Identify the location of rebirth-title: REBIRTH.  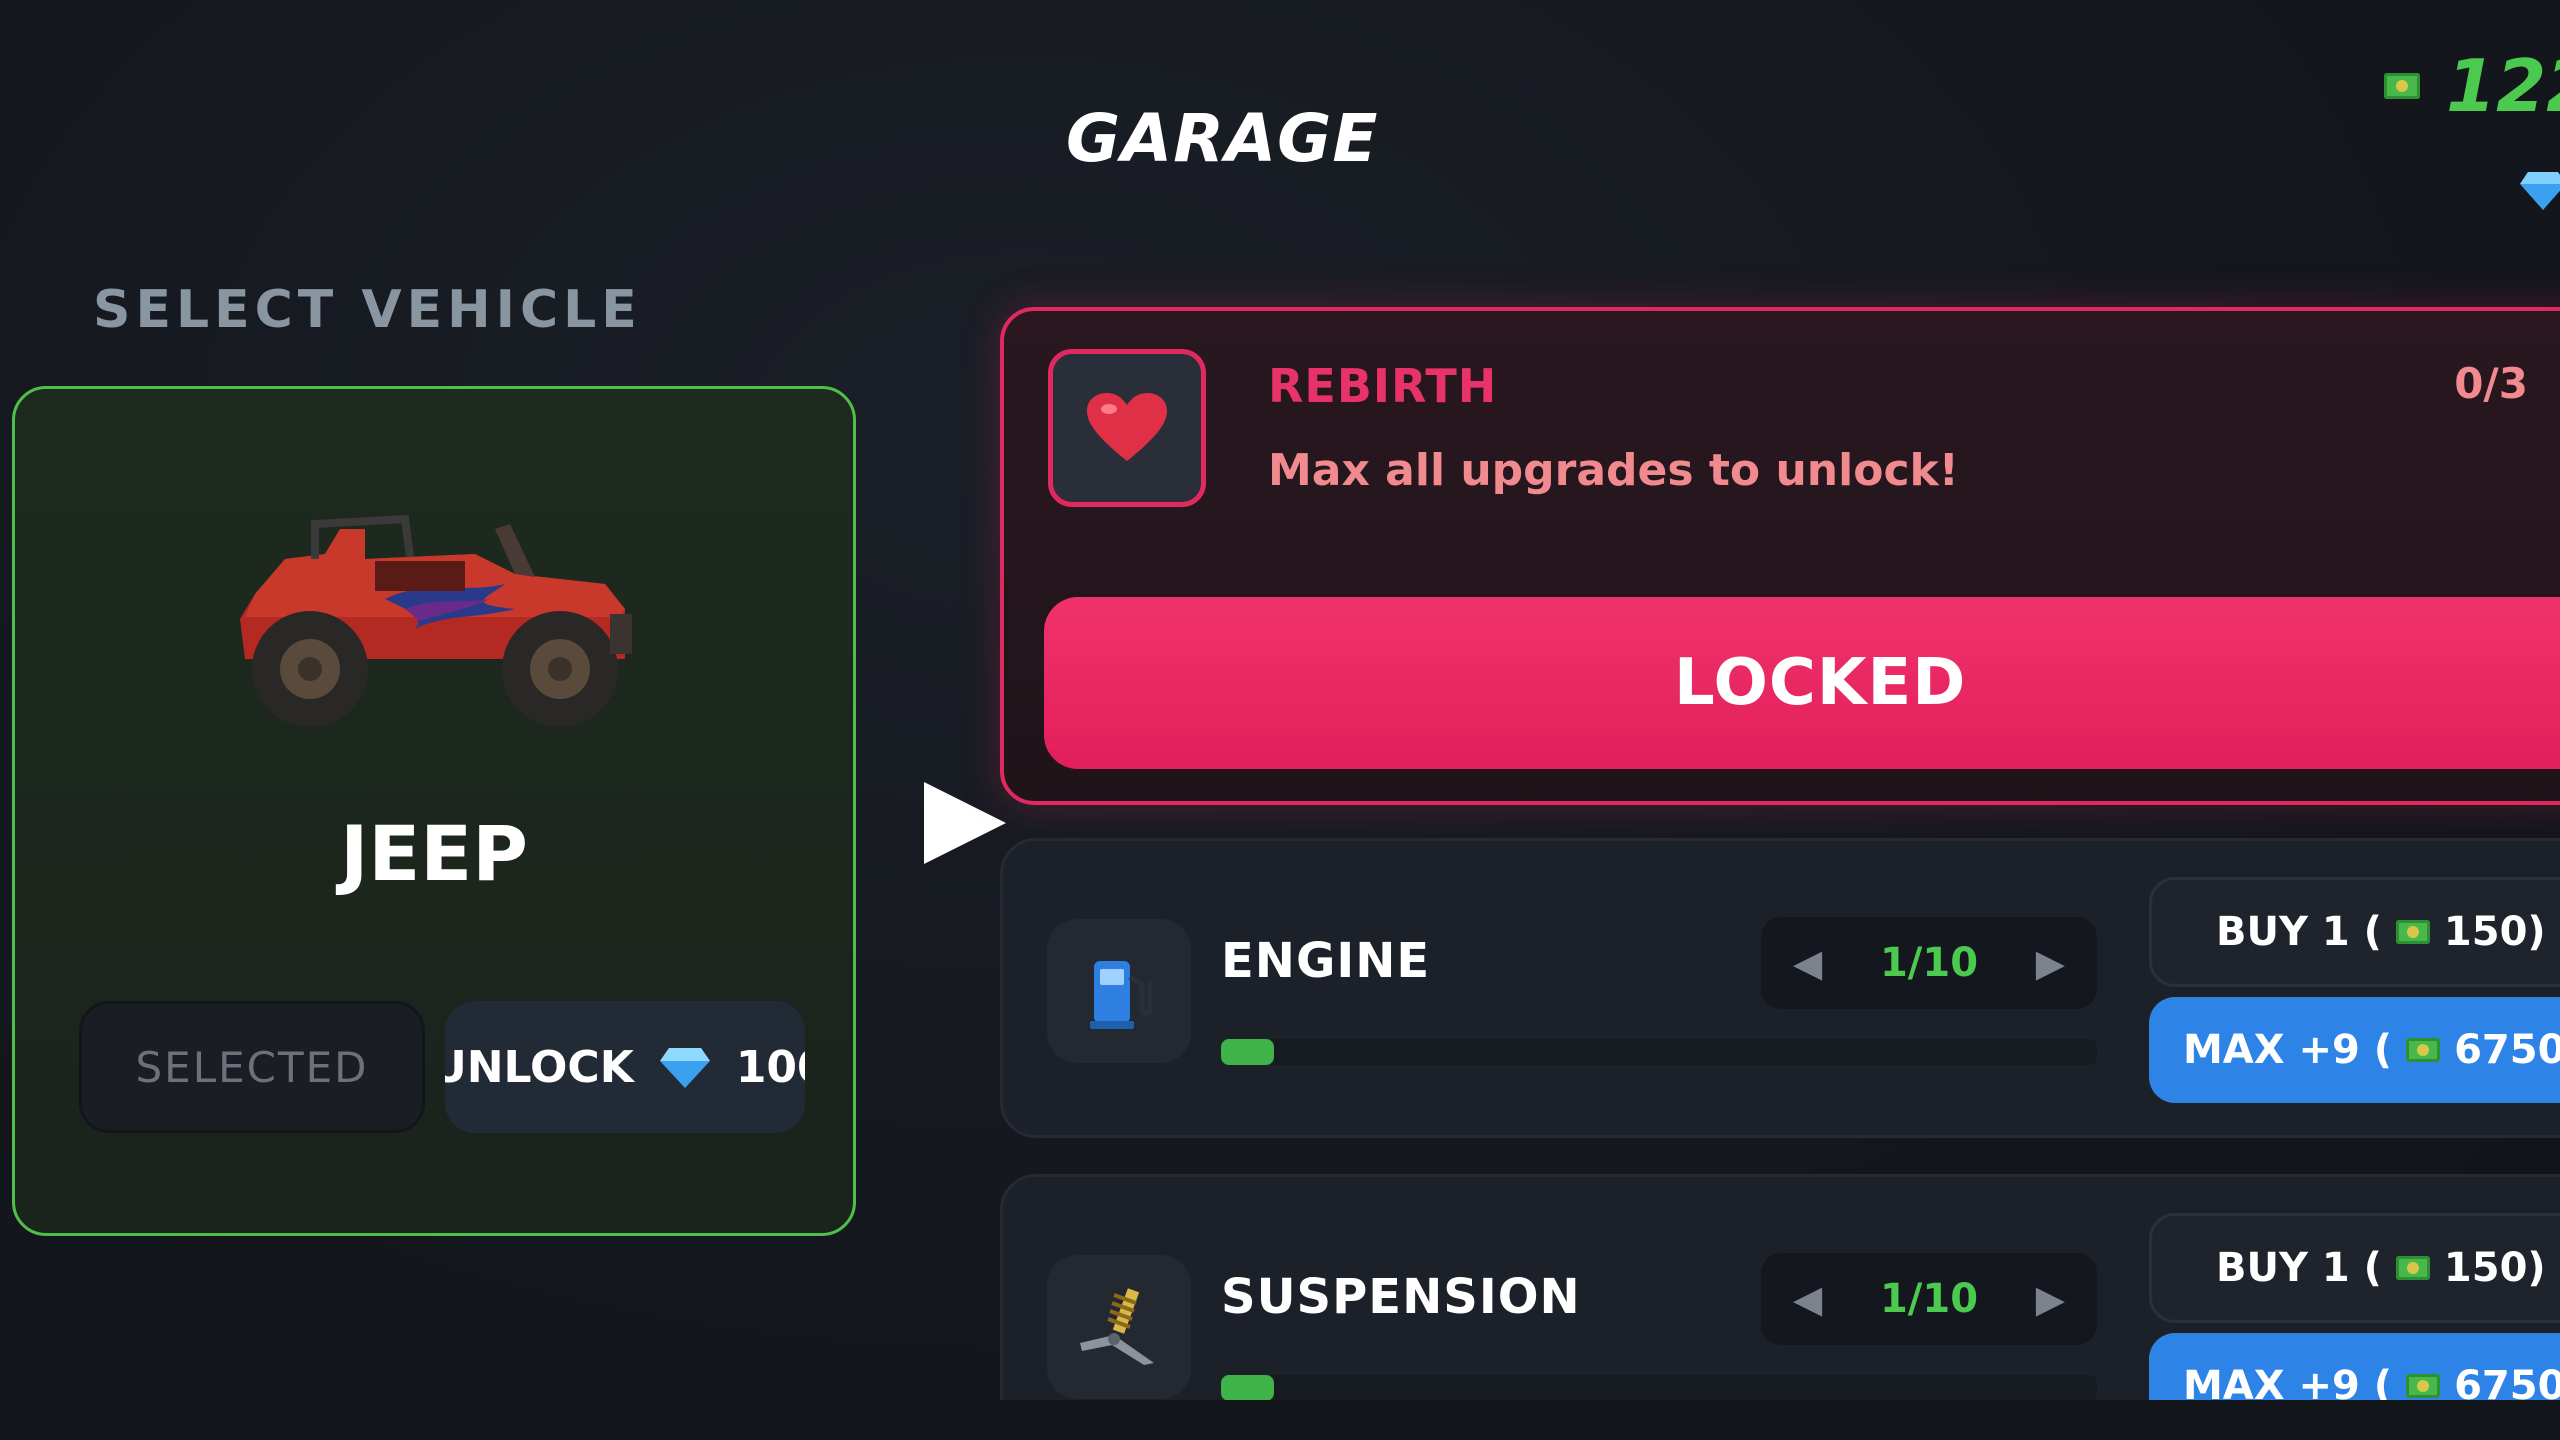
(1383, 386).